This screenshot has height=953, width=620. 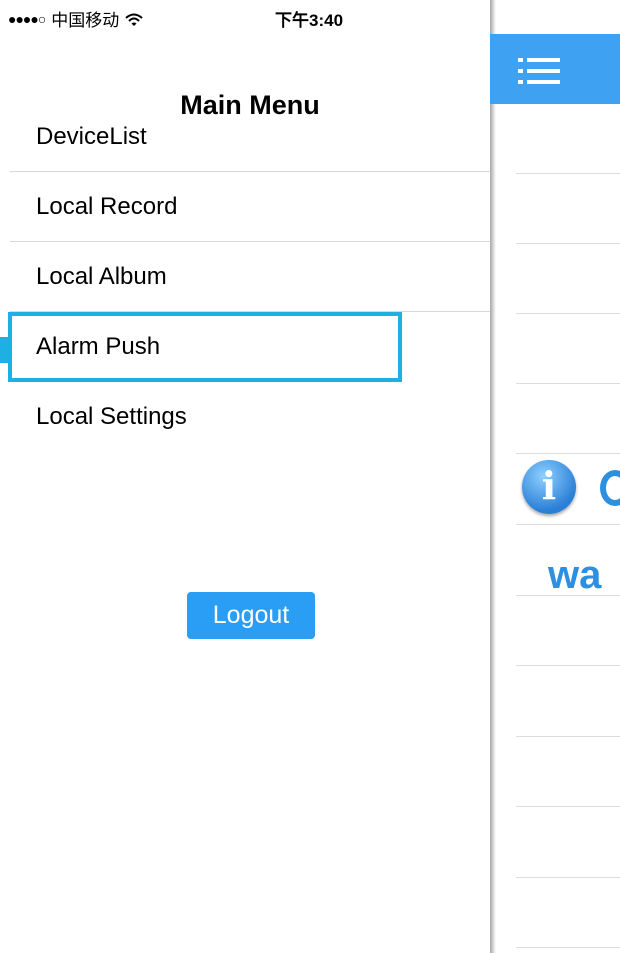 I want to click on hamburger-icon, so click(x=540, y=71).